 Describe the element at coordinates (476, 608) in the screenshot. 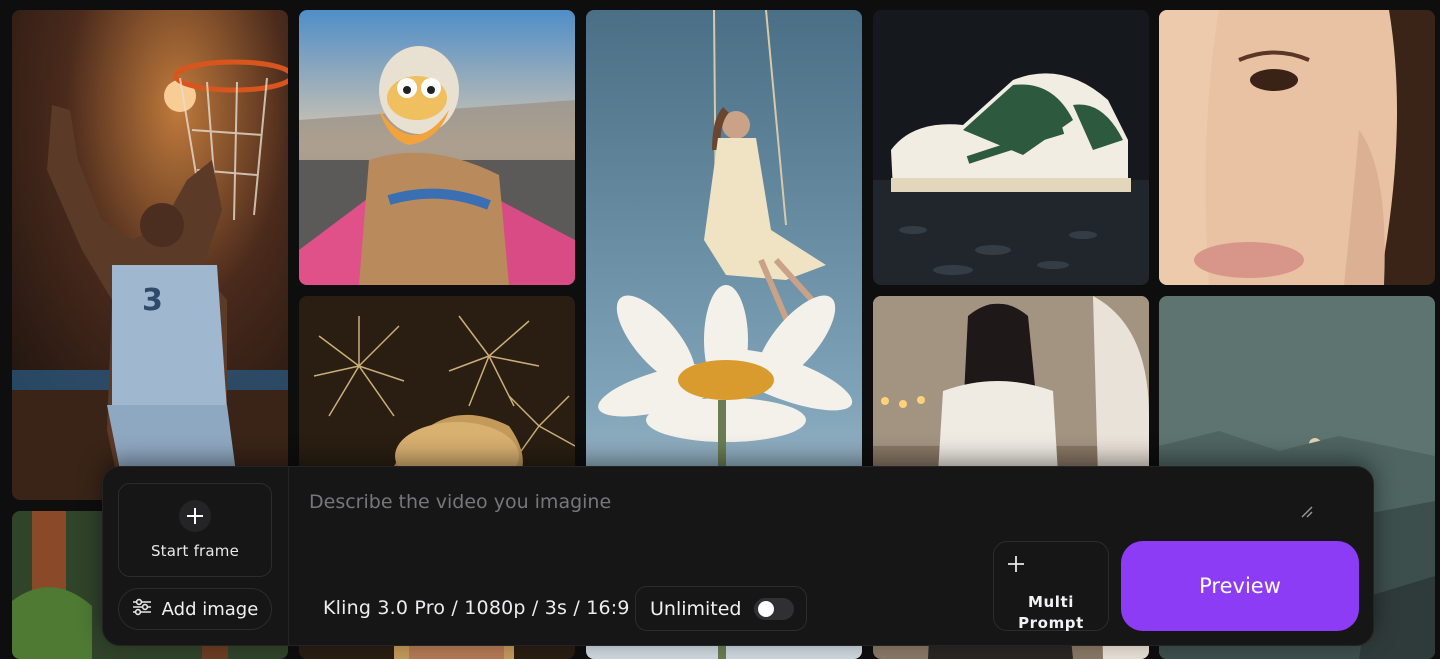

I see `model-settings-selector: Kling 3.0 Pro / 1080p / 3s / 16:9` at that location.